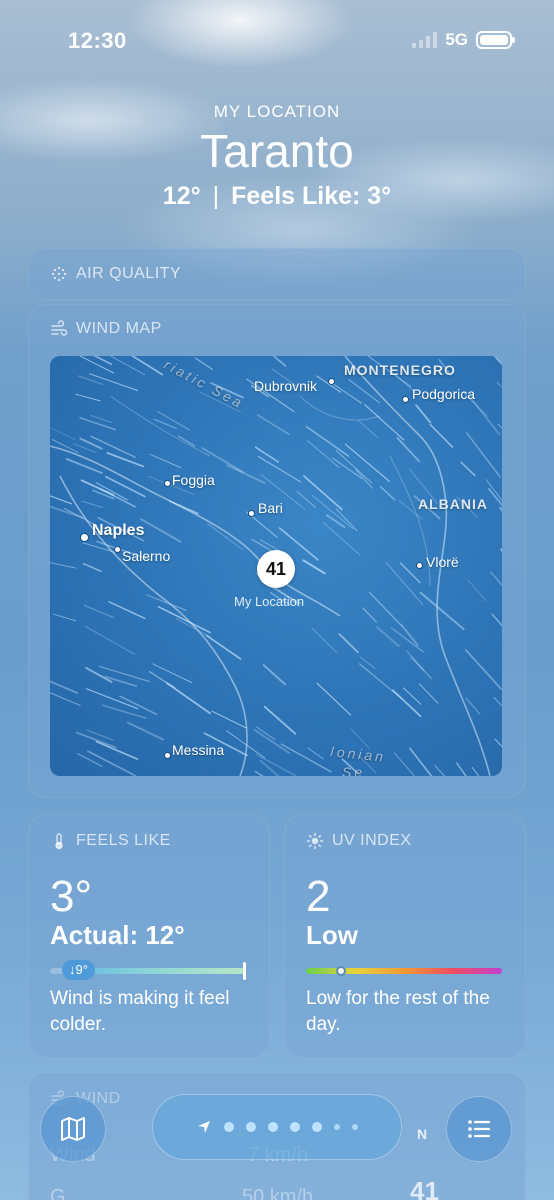 This screenshot has height=1200, width=554. I want to click on status-time: 12:30, so click(97, 40).